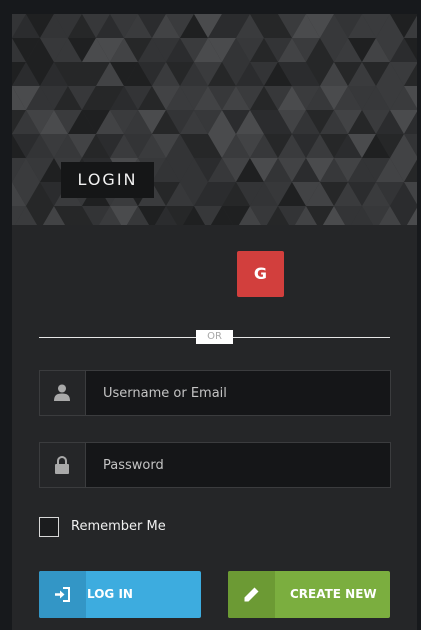  What do you see at coordinates (117, 337) in the screenshot?
I see `divider-line-left` at bounding box center [117, 337].